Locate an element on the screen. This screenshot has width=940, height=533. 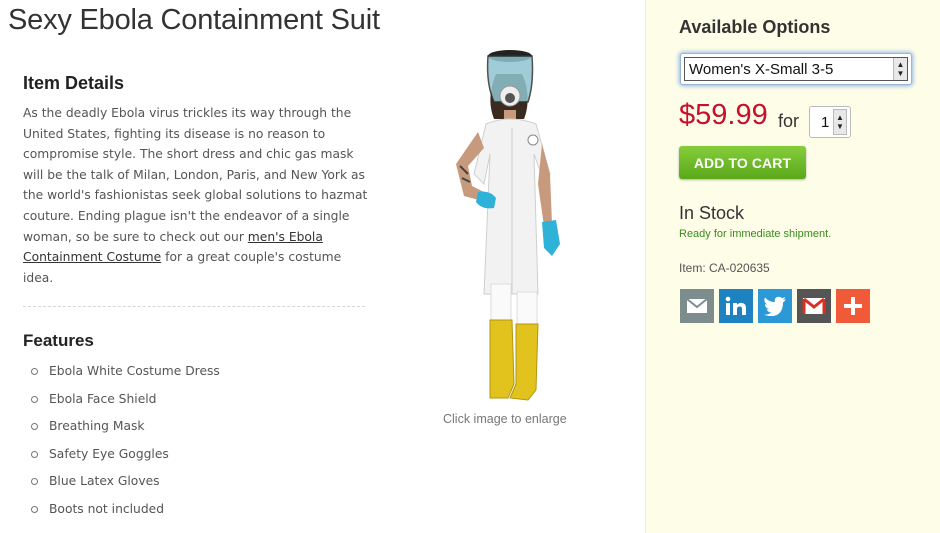
stock-status: In Stock is located at coordinates (712, 213).